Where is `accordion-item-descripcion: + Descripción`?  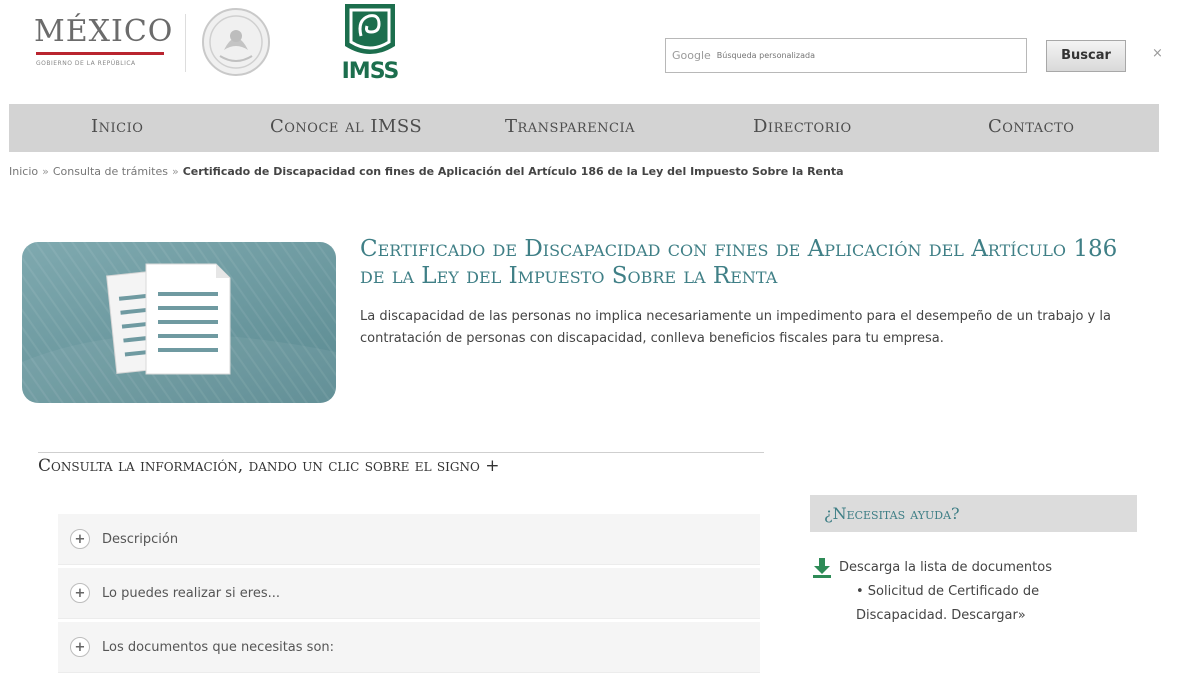 accordion-item-descripcion: + Descripción is located at coordinates (409, 539).